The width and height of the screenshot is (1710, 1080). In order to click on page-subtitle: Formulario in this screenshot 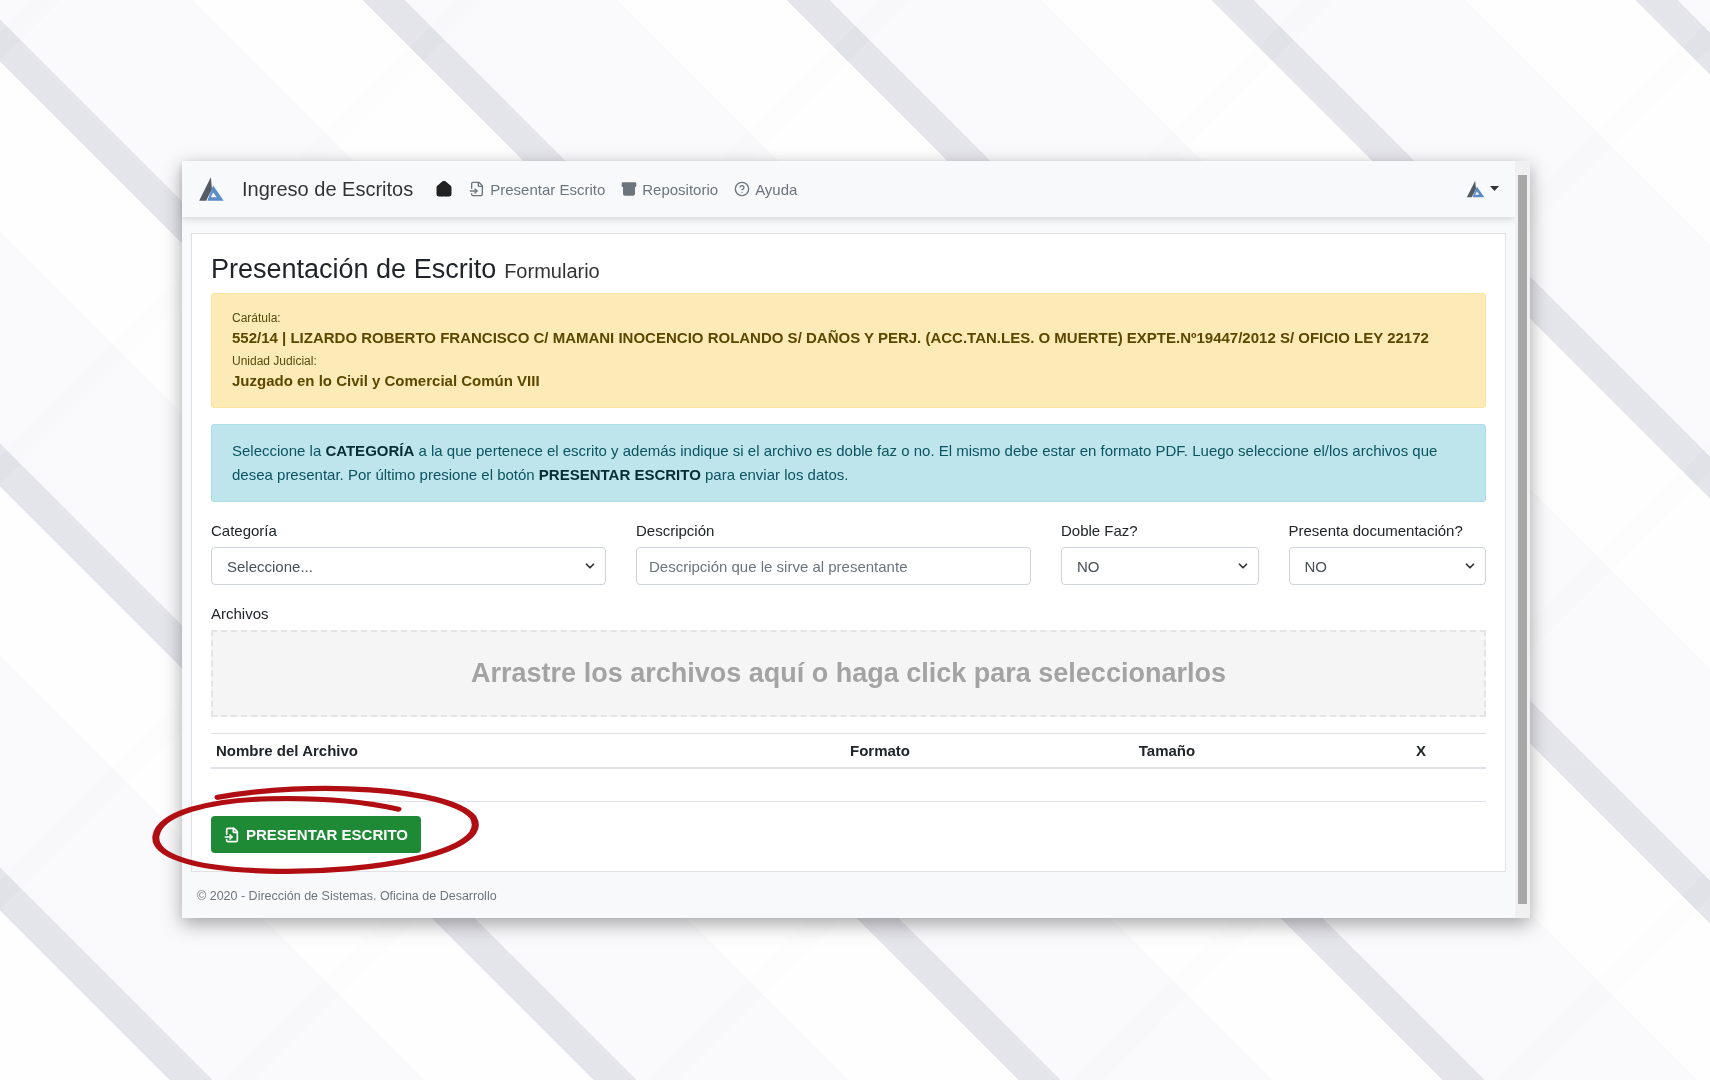, I will do `click(552, 271)`.